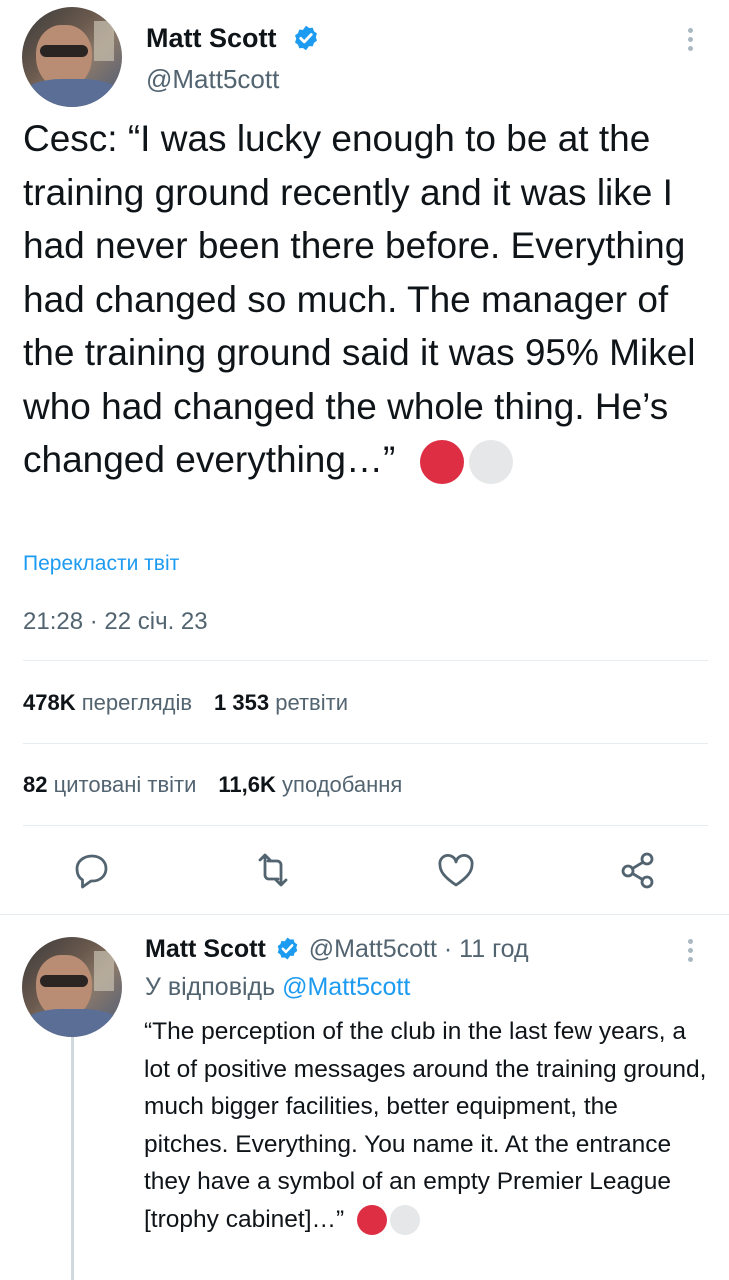 The image size is (729, 1280). What do you see at coordinates (107, 702) in the screenshot?
I see `views-stat: 478K переглядів` at bounding box center [107, 702].